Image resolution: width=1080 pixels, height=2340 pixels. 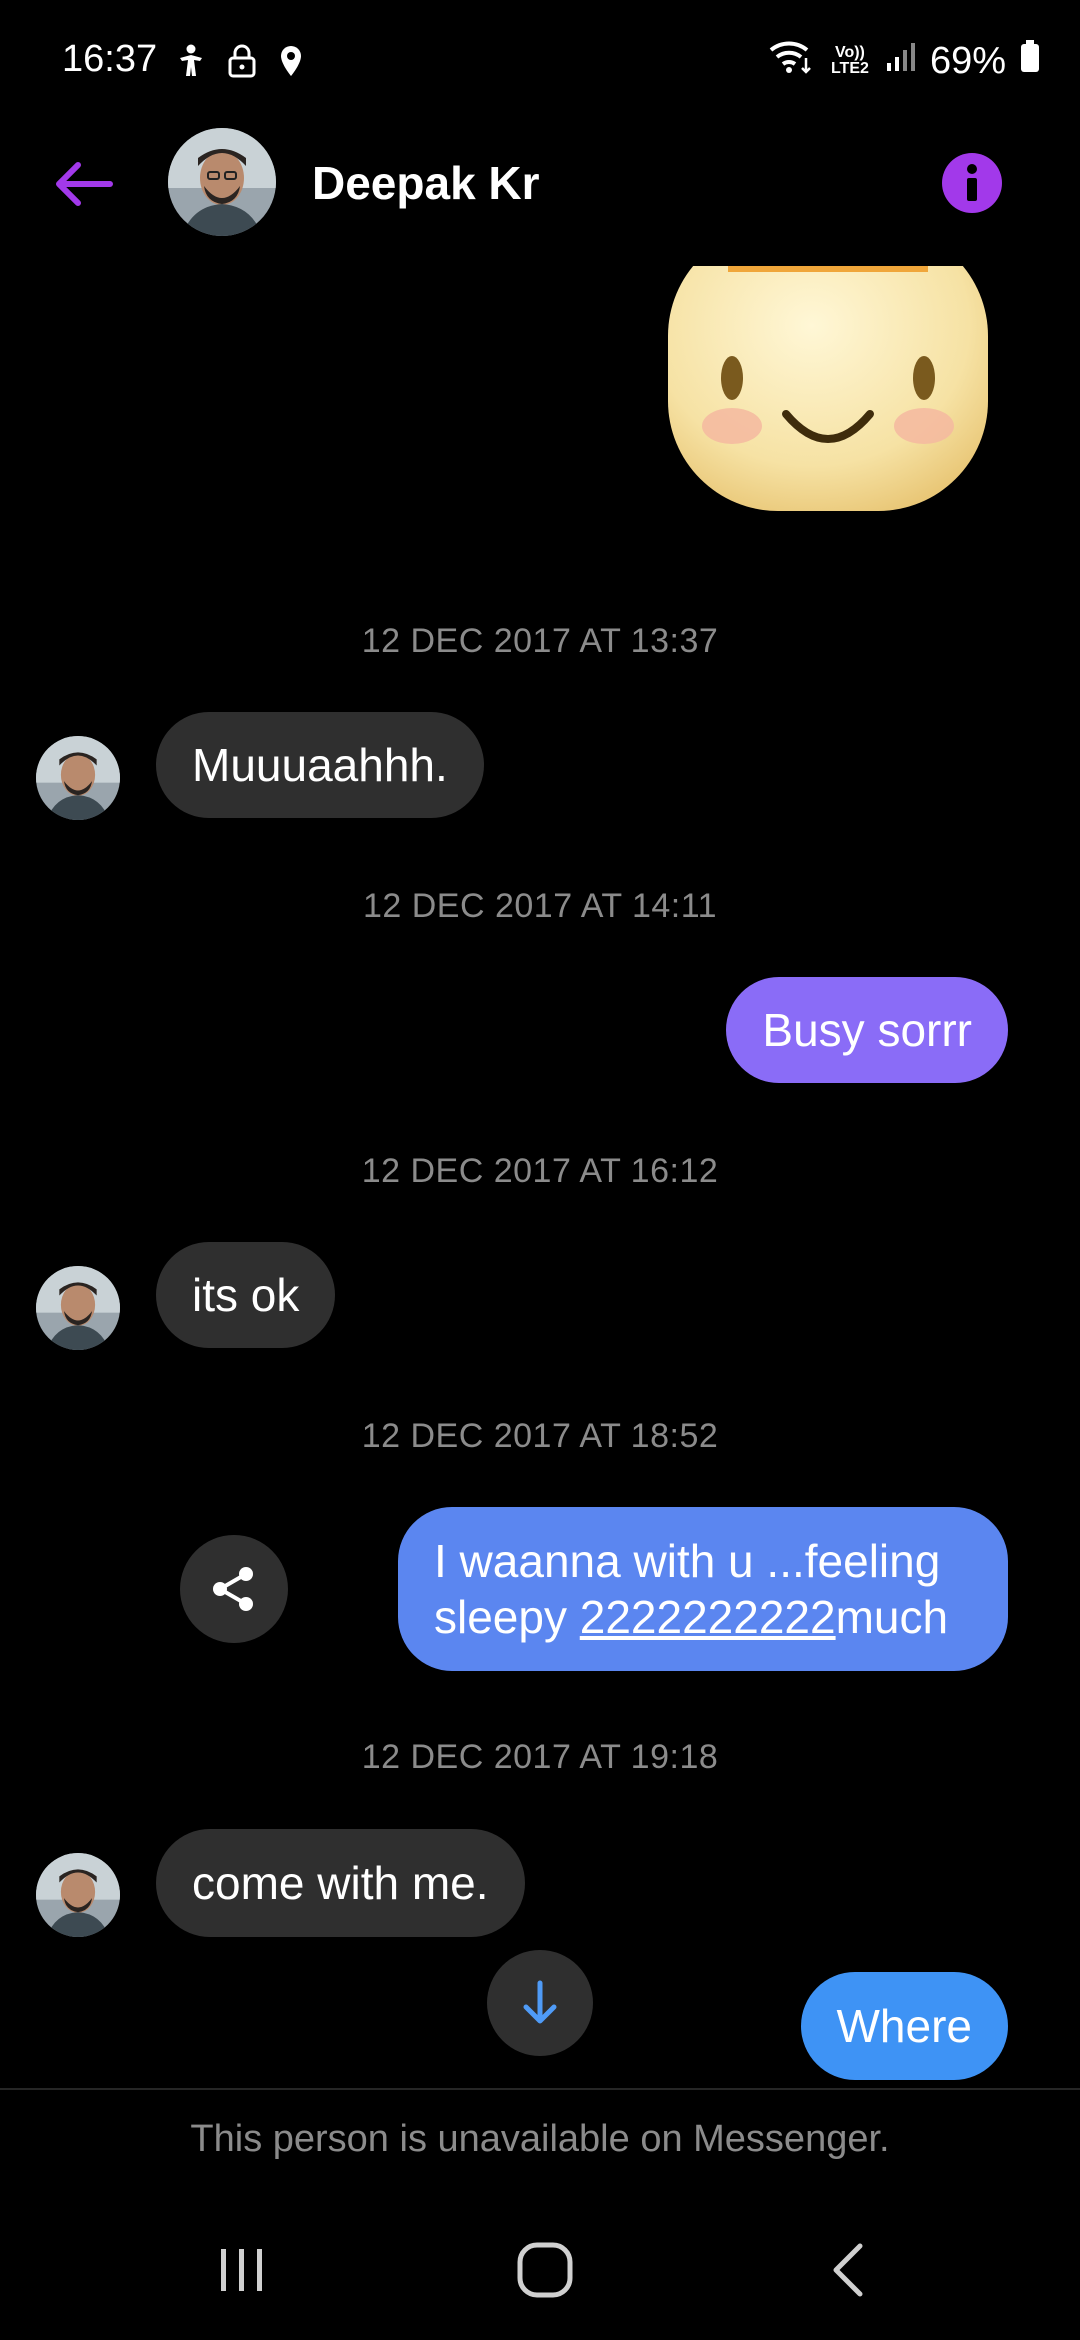 I want to click on scroll-to-bottom-button, so click(x=540, y=2003).